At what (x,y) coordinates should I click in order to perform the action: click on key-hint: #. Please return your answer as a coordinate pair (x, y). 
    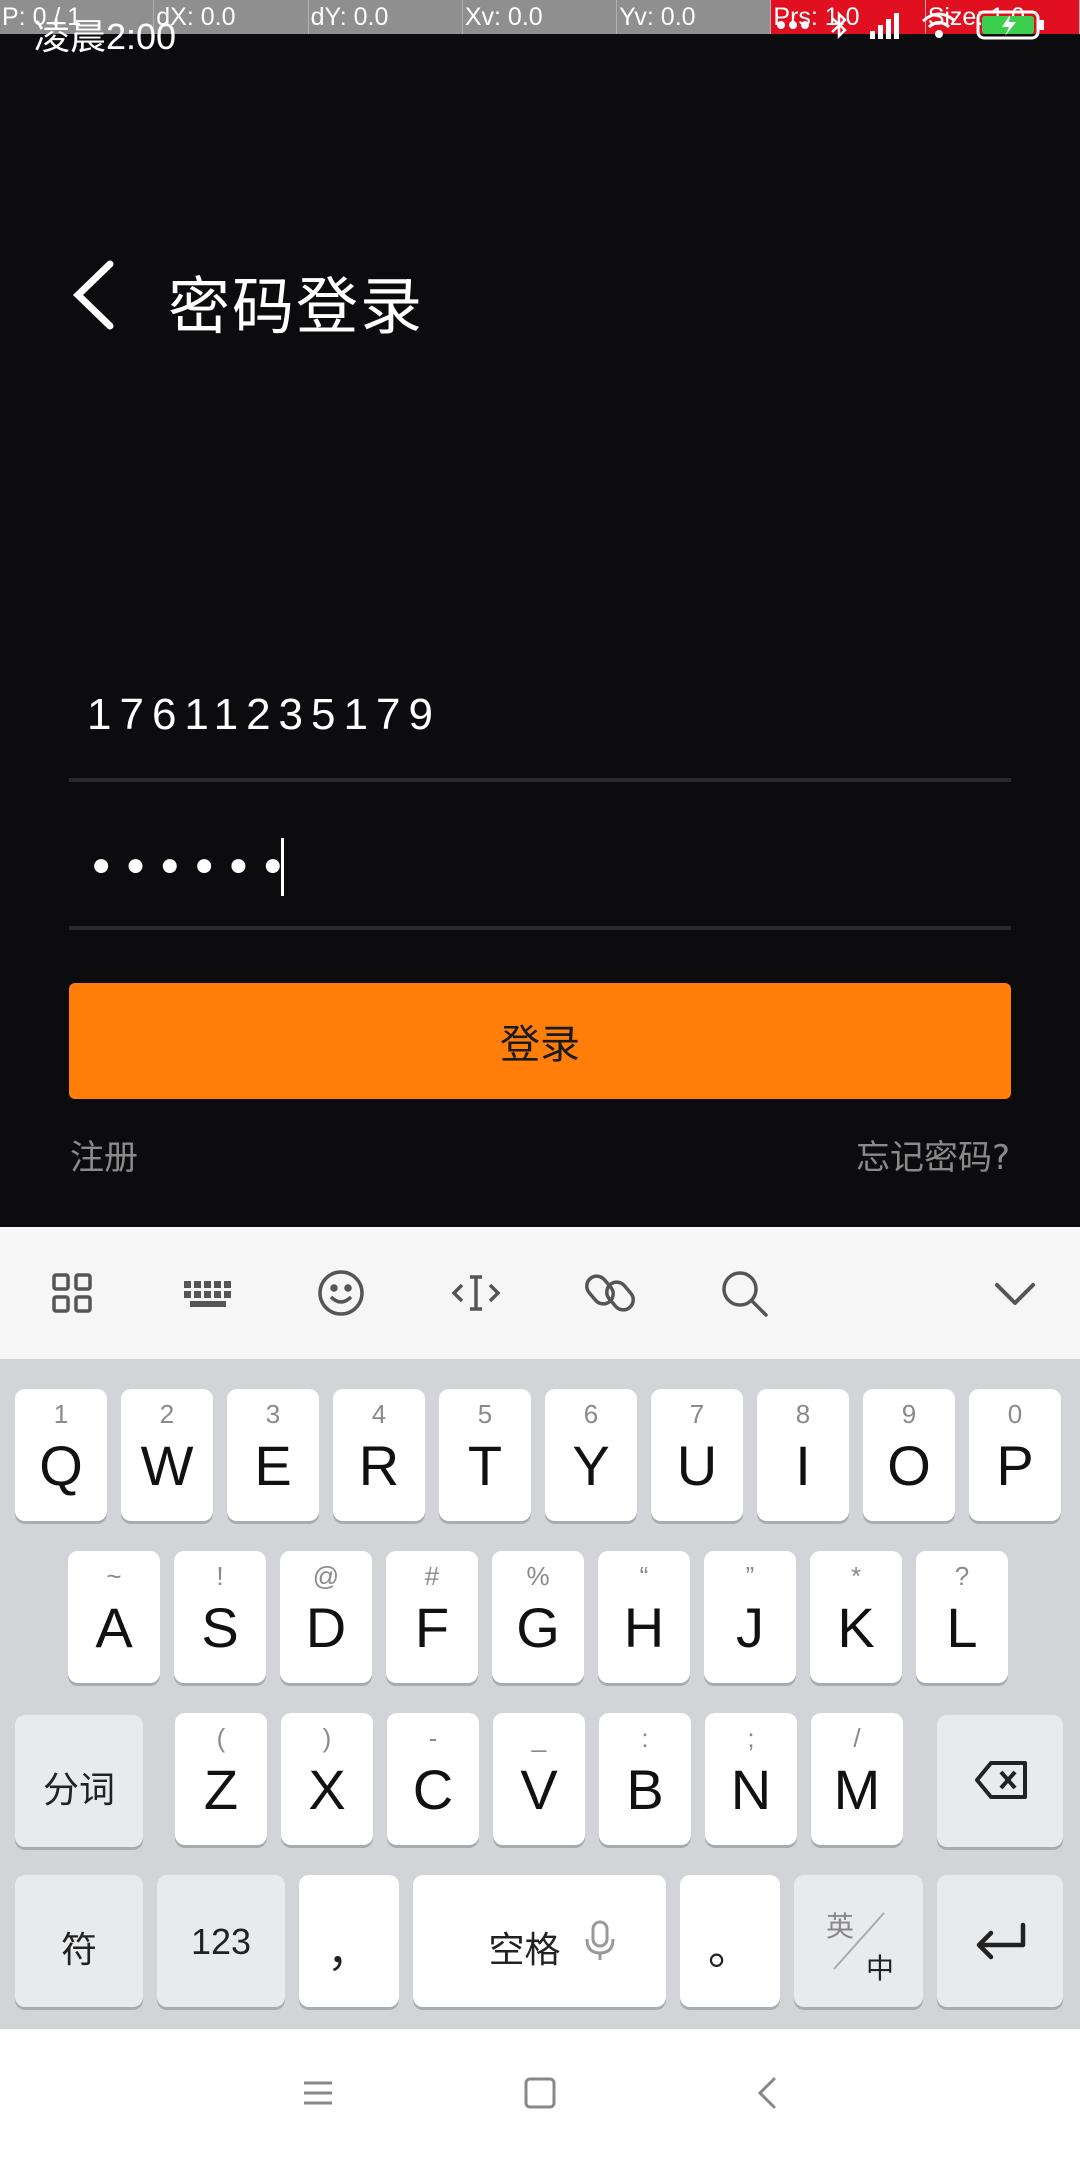
    Looking at the image, I should click on (432, 1576).